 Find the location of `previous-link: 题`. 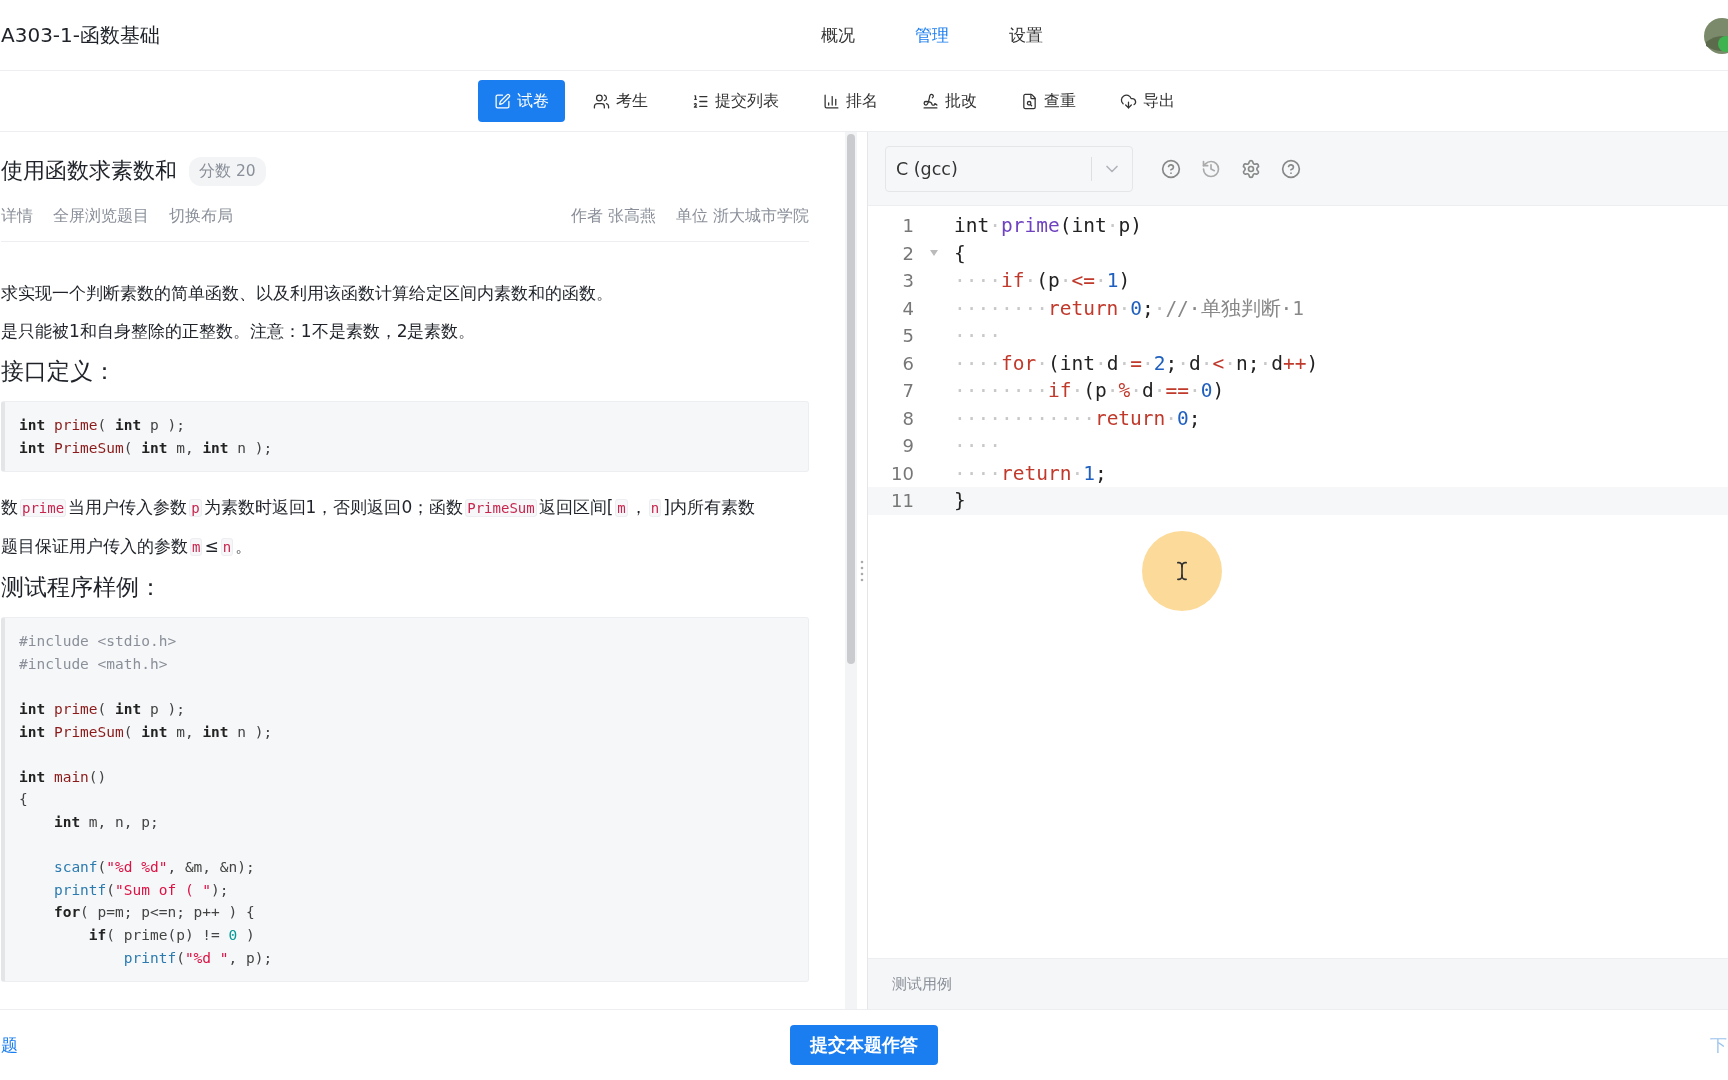

previous-link: 题 is located at coordinates (9, 1045).